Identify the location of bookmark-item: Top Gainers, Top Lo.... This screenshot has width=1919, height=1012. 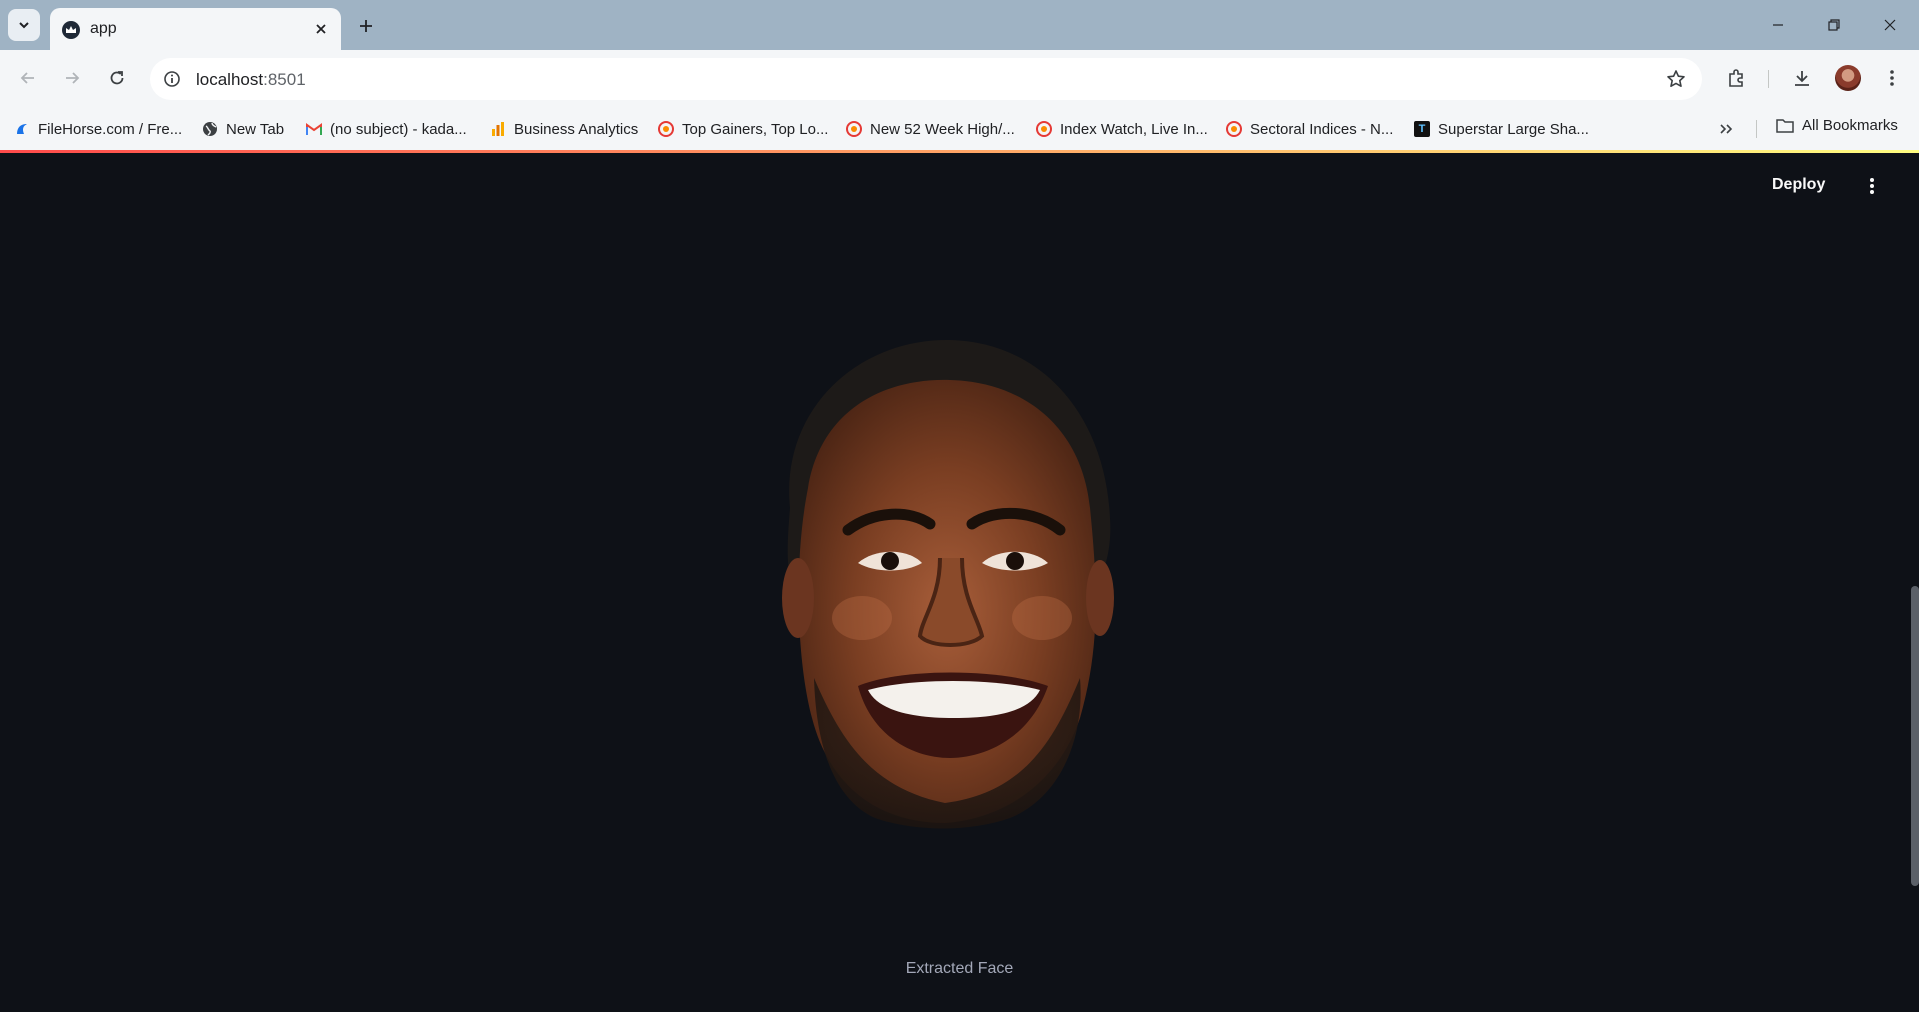
(743, 129).